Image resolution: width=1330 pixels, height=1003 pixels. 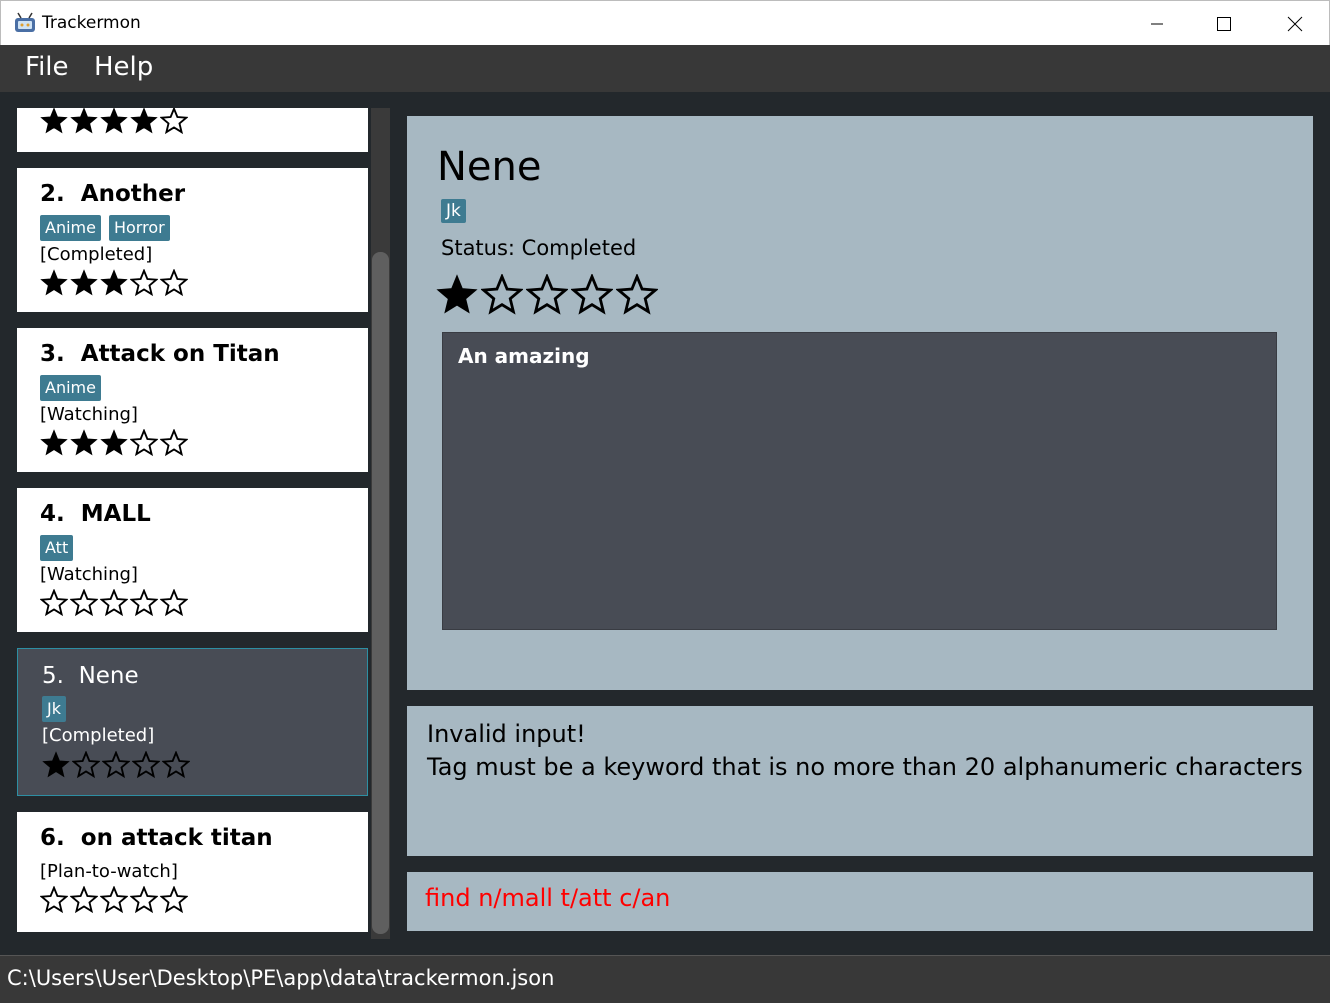 I want to click on detail-status: Status: Completed, so click(x=539, y=248).